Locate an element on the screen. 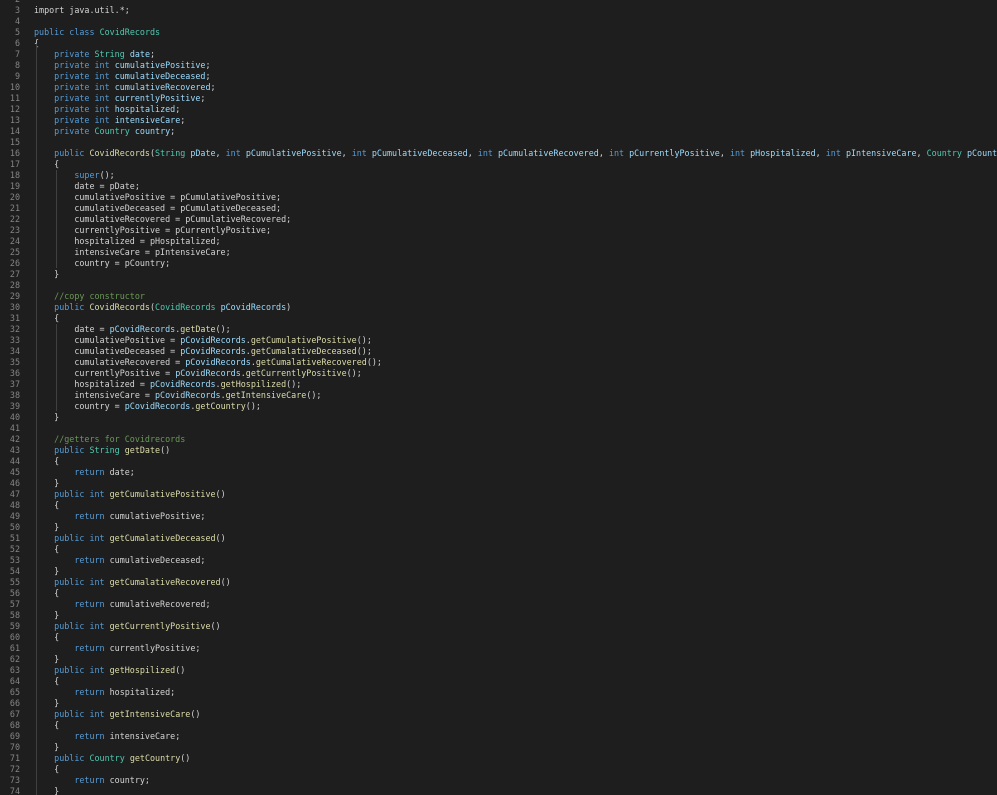  code-line: 39 country = pCovidRecords.getCountry(); is located at coordinates (498, 406).